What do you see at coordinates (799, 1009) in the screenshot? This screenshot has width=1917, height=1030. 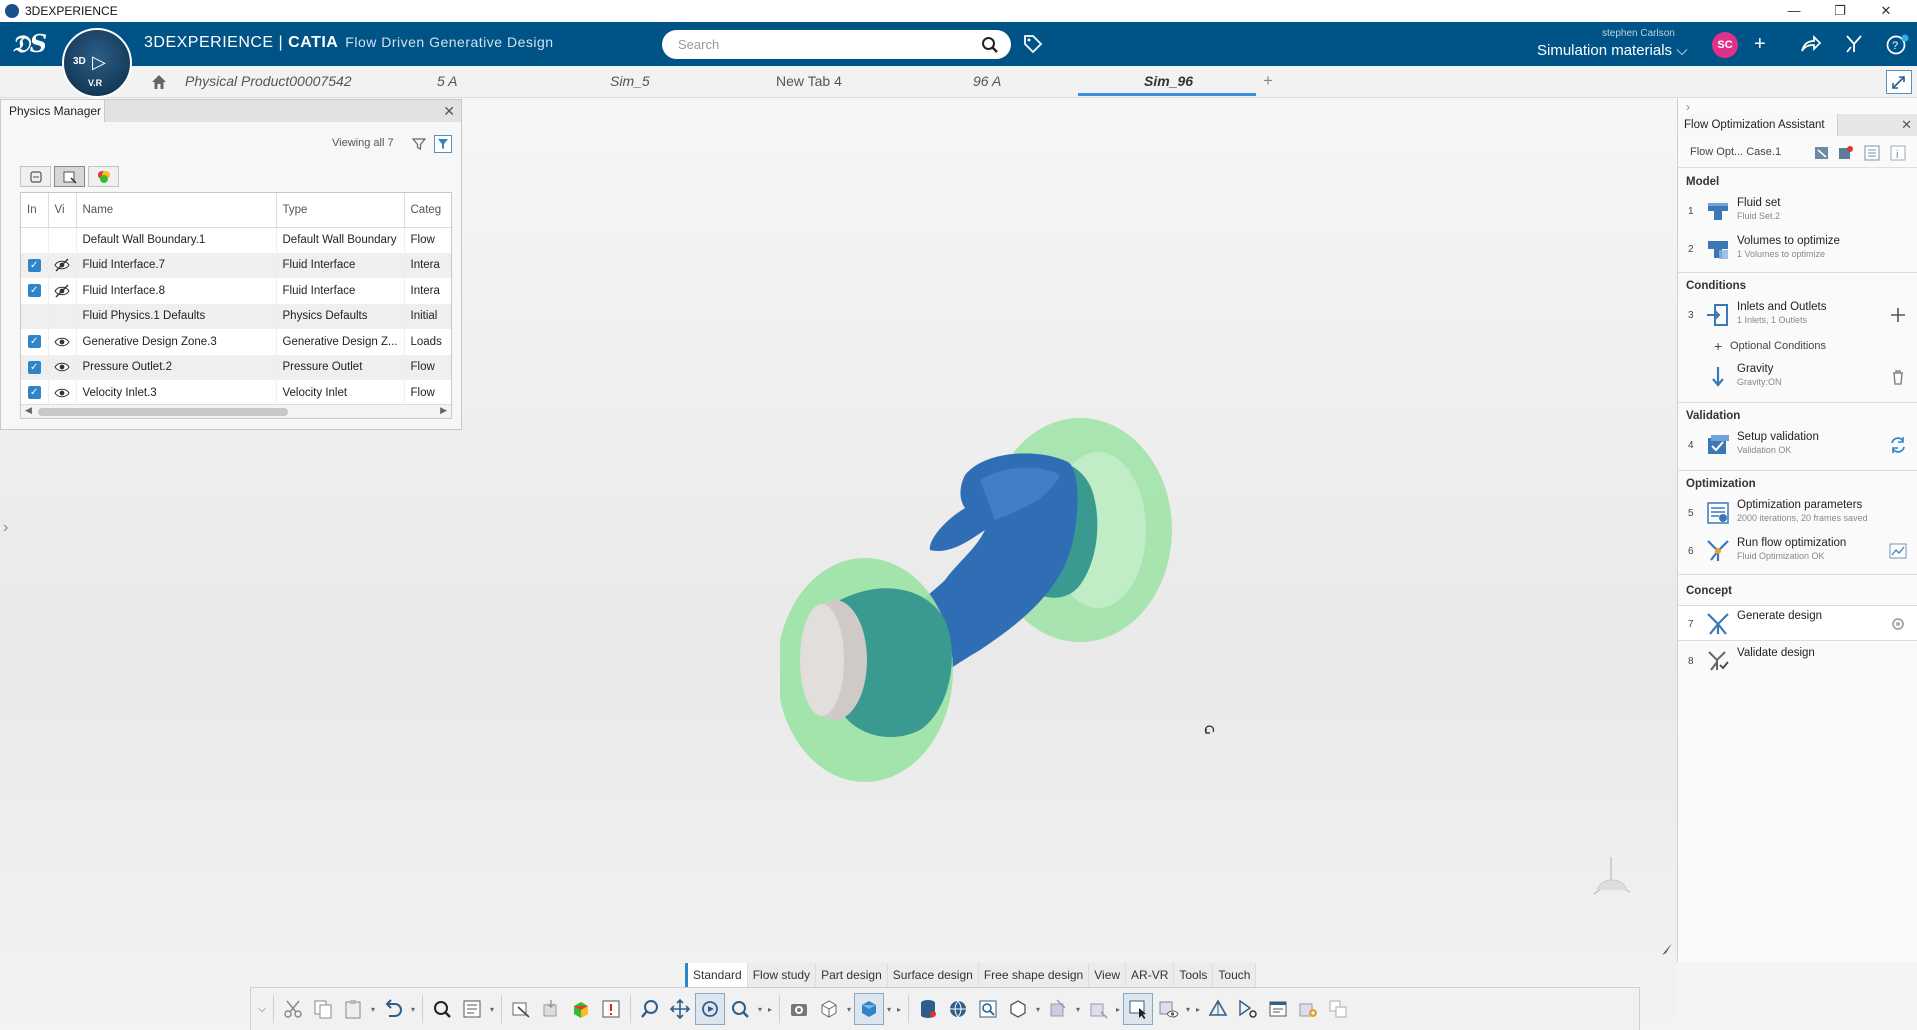 I see `capture-icon` at bounding box center [799, 1009].